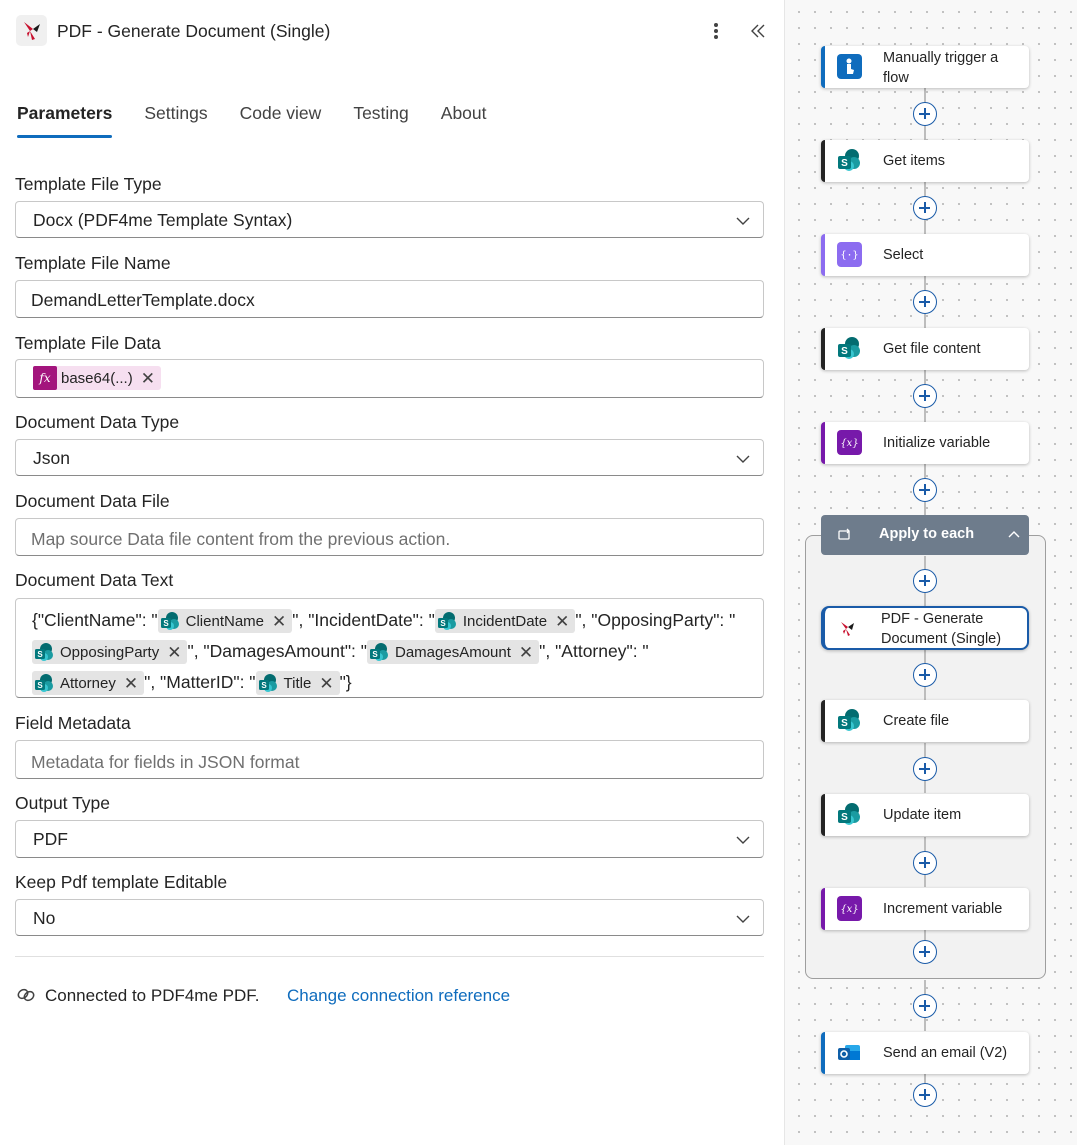  What do you see at coordinates (932, 349) in the screenshot?
I see `step-label: Get file content` at bounding box center [932, 349].